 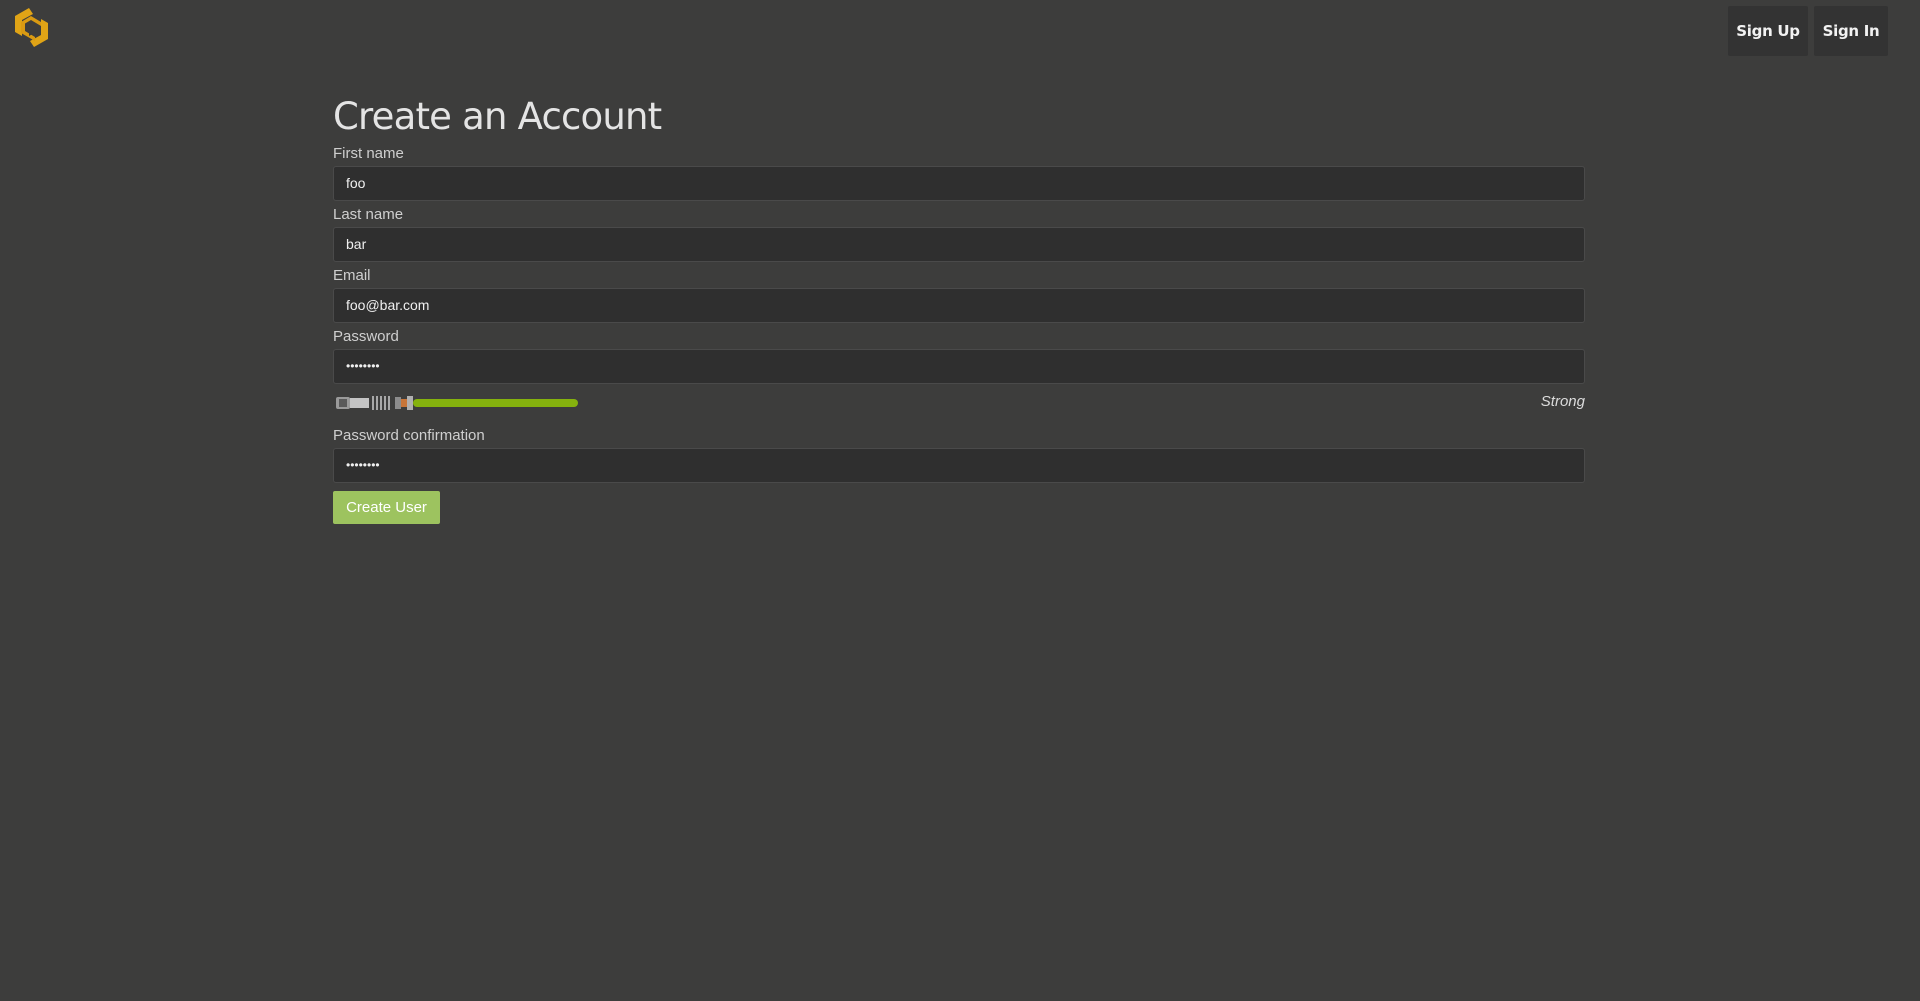 I want to click on sign-in-button: Sign In, so click(x=1851, y=31).